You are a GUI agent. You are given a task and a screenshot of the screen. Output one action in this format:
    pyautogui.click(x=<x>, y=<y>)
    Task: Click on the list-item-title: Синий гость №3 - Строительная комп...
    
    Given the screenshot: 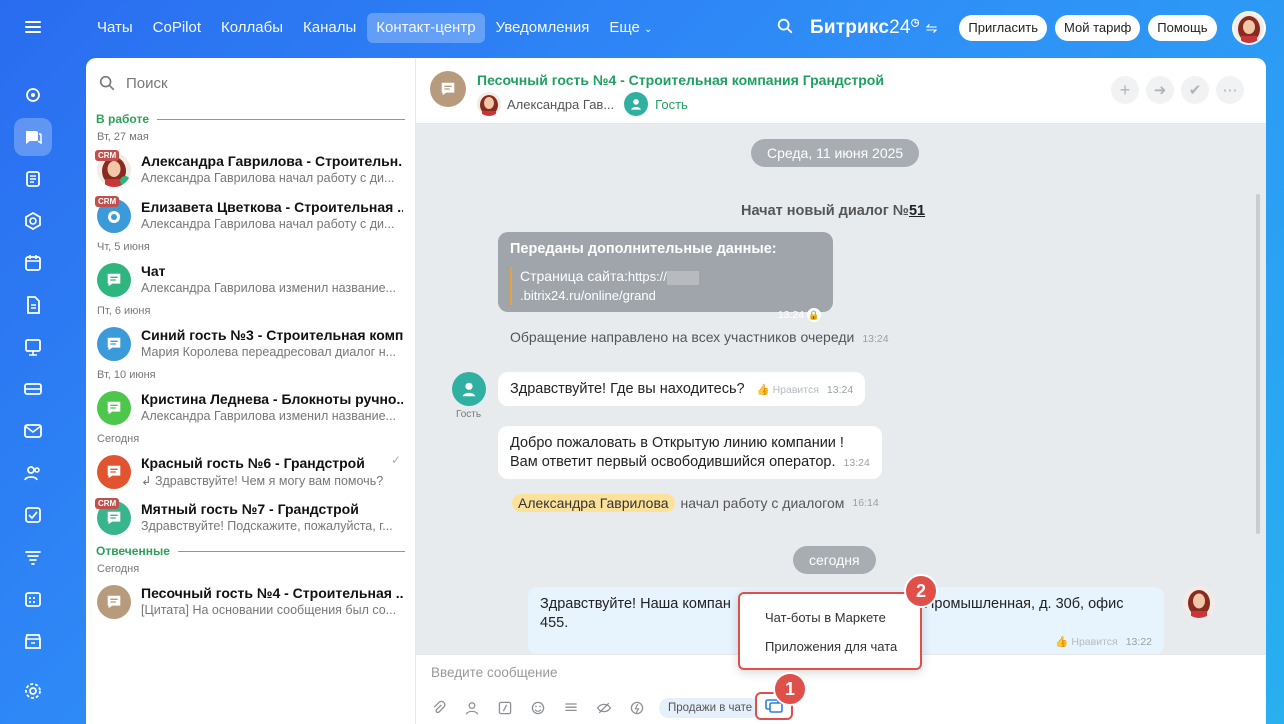 What is the action you would take?
    pyautogui.click(x=272, y=335)
    